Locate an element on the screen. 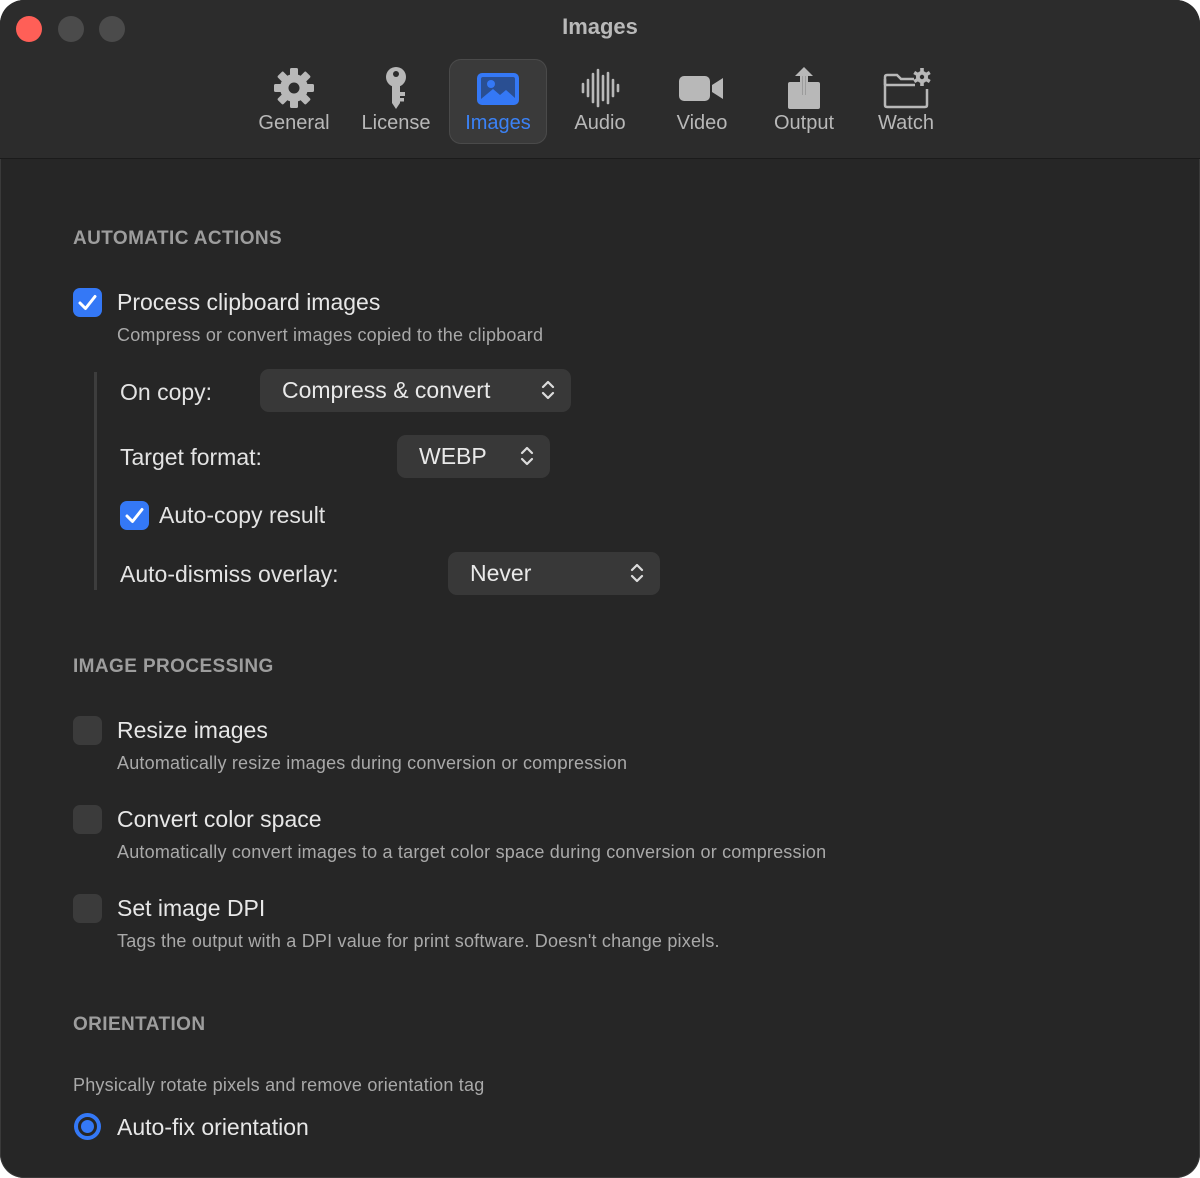 The width and height of the screenshot is (1200, 1178). auto-copy-checkbox is located at coordinates (134, 515).